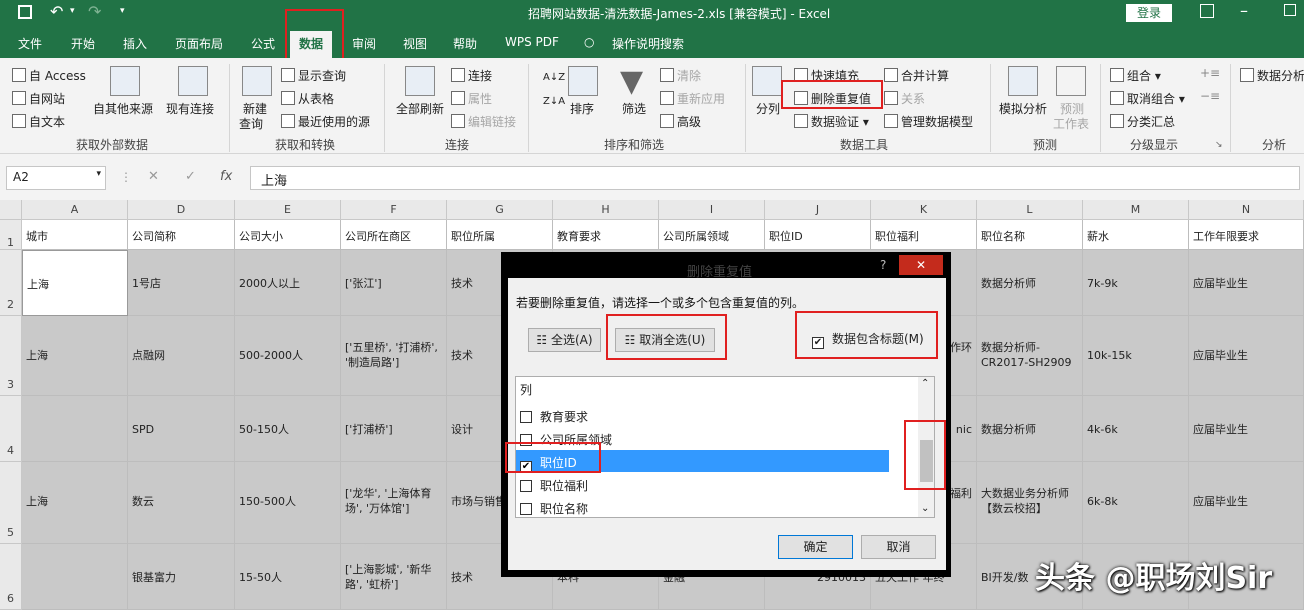  I want to click on cell: SPD, so click(181, 429).